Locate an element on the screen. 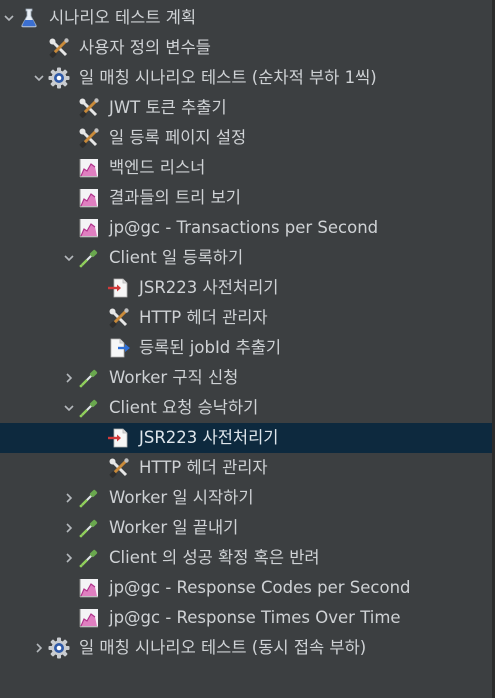  tree-node-worker-job-finish: Worker 일 끝내기 is located at coordinates (246, 528).